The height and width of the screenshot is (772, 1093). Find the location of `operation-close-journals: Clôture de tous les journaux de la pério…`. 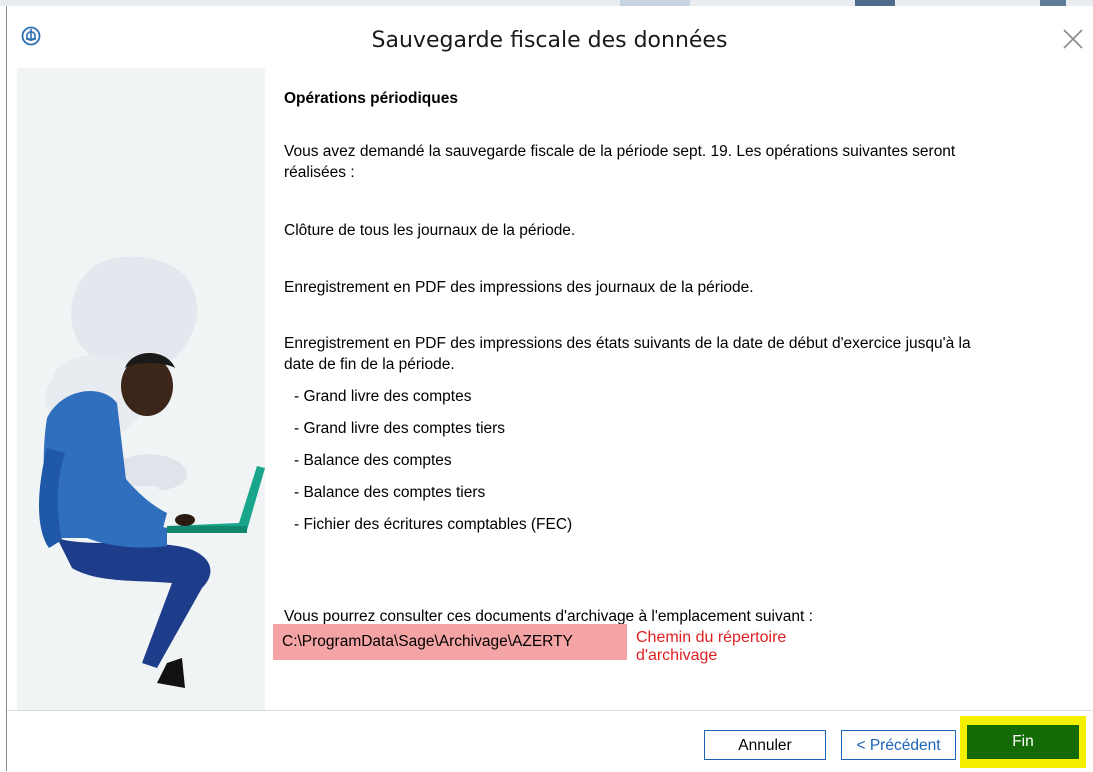

operation-close-journals: Clôture de tous les journaux de la pério… is located at coordinates (430, 230).